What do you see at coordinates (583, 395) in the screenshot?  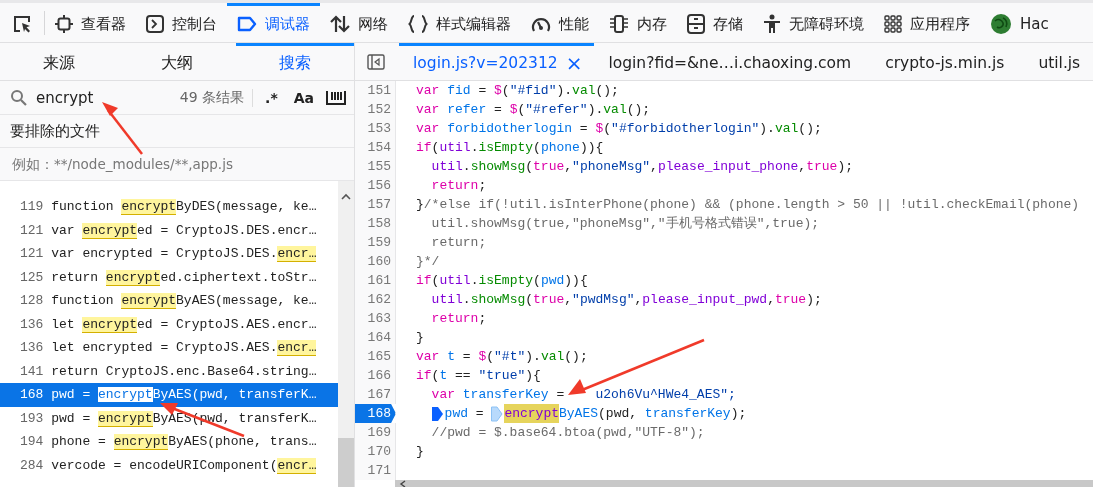 I see `code-line: var transferKey = u2oh6Vu^HWe4_AES";` at bounding box center [583, 395].